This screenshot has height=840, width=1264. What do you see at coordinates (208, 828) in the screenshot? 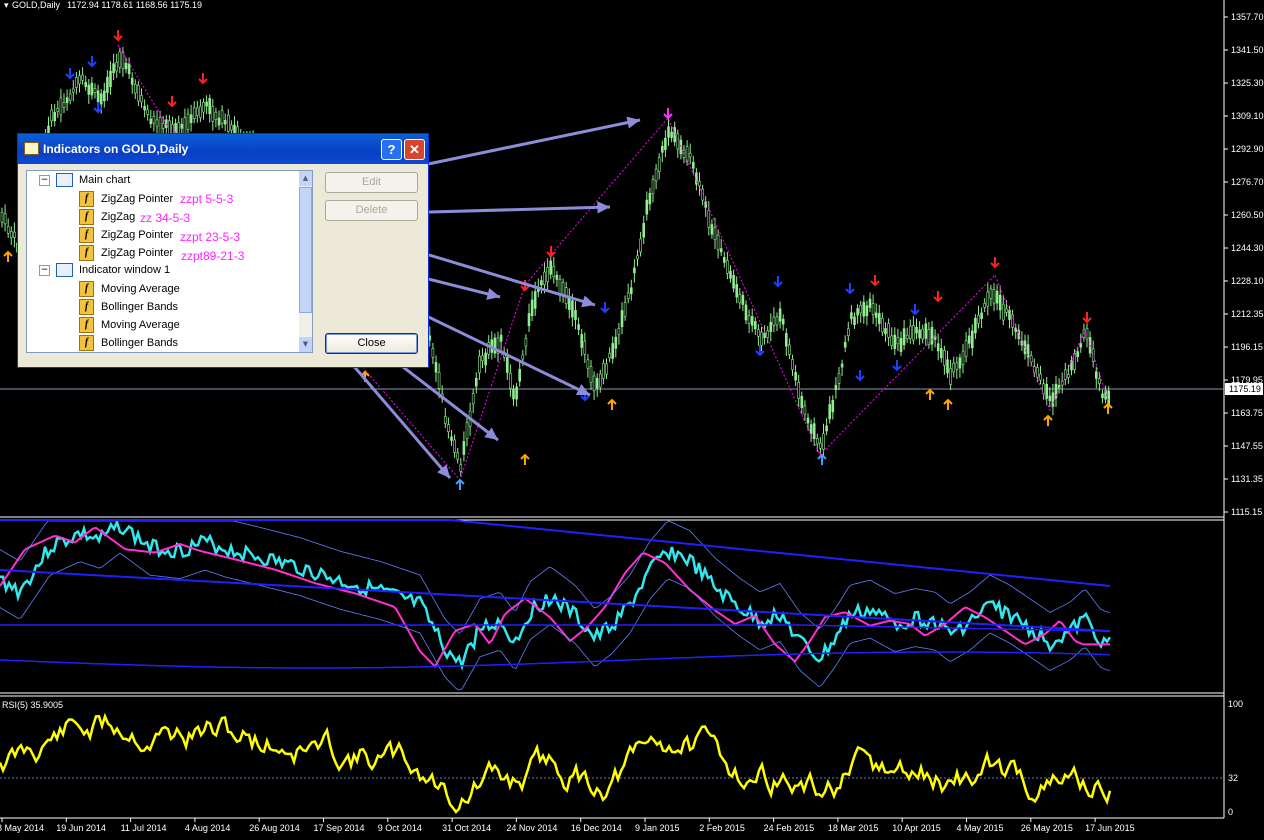
I see `date-tick-label: 4 Aug 2014` at bounding box center [208, 828].